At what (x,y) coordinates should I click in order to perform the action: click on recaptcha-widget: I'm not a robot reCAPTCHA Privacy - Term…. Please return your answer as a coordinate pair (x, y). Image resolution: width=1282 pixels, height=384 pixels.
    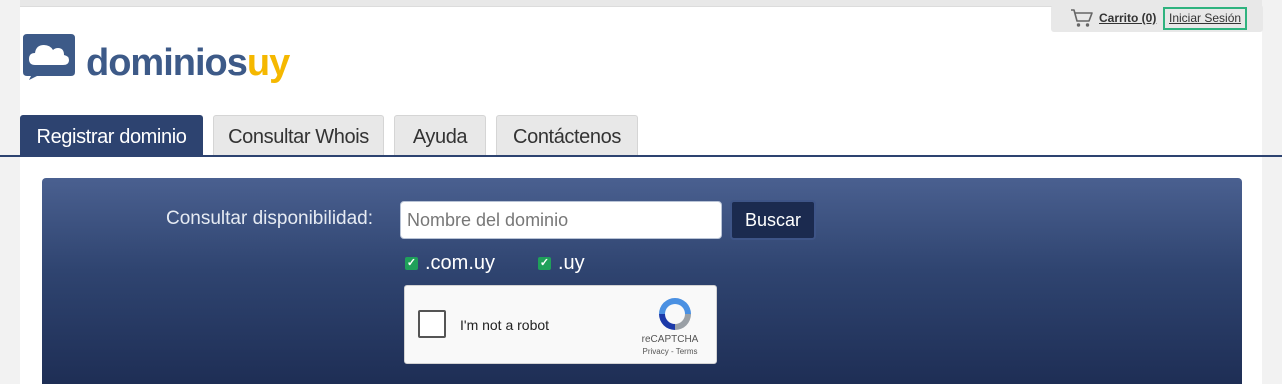
    Looking at the image, I should click on (560, 324).